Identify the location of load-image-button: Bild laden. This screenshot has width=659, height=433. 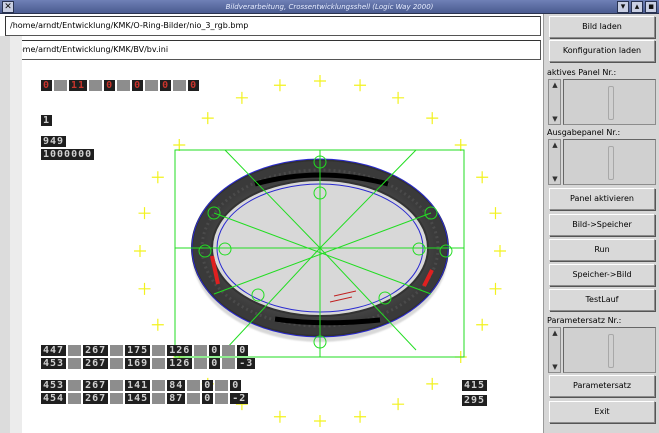
(602, 27).